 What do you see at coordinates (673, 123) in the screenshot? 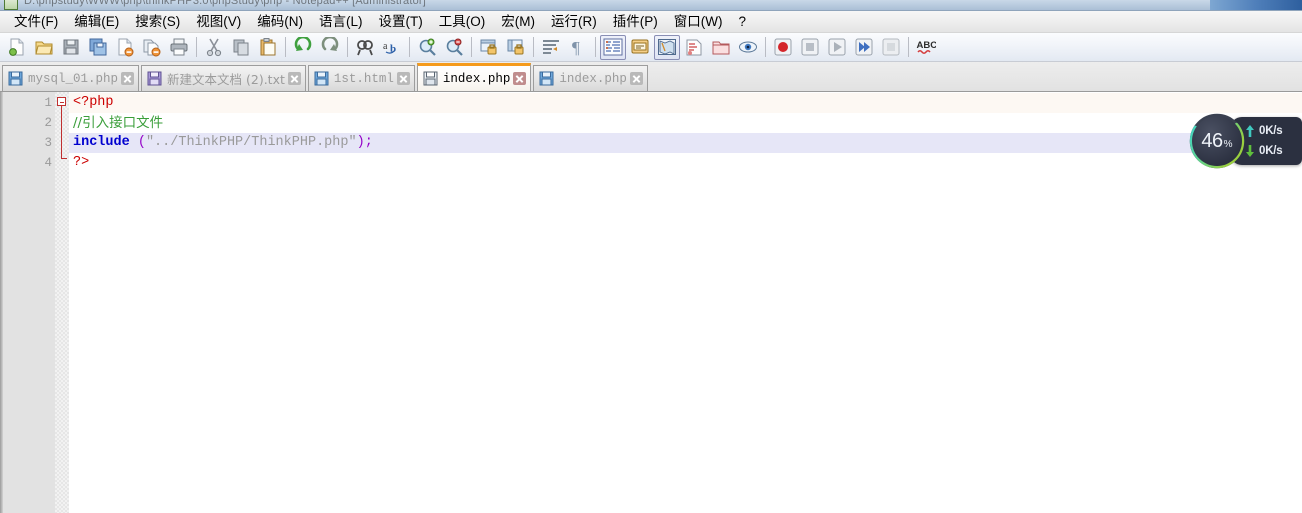
I see `code-line: 2 //引入接口文件` at bounding box center [673, 123].